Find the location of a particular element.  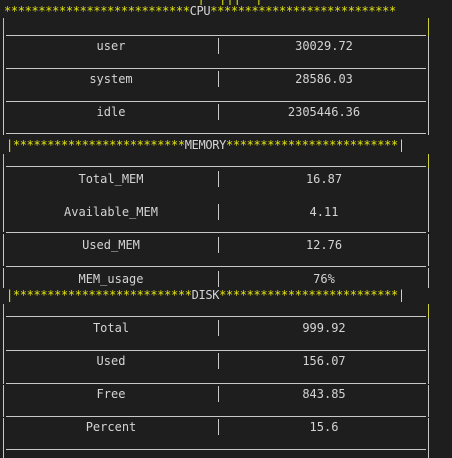

disk-free-value: 843.85 is located at coordinates (324, 394).